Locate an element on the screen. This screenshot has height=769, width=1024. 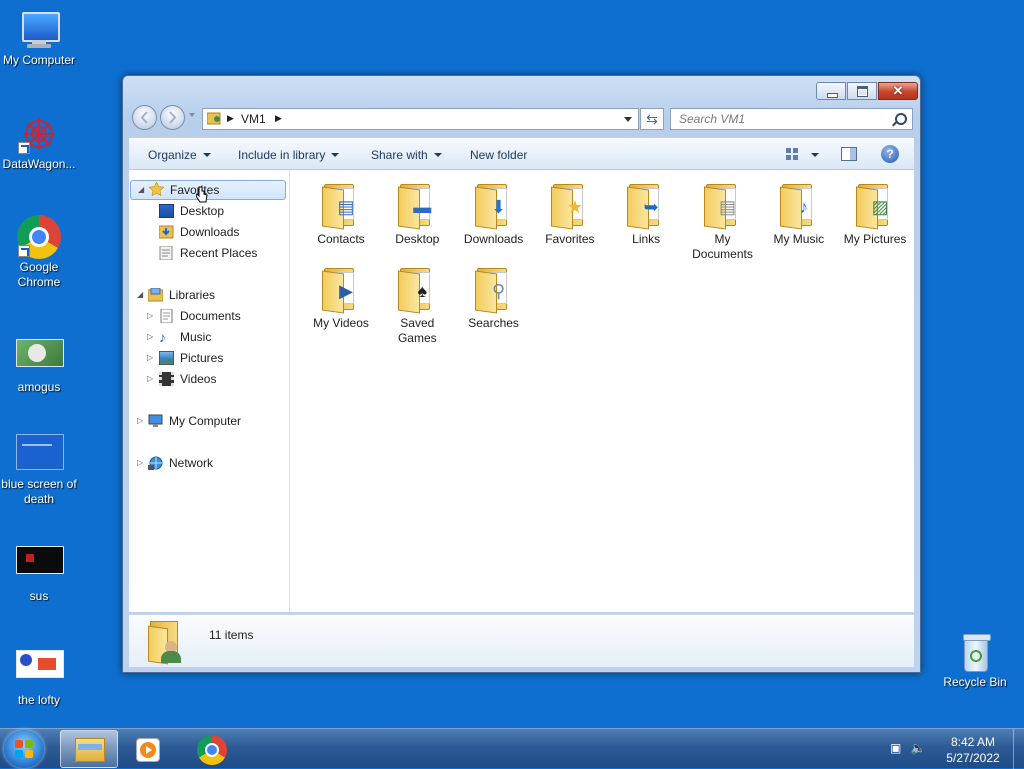
folder-label: Saved Games is located at coordinates (417, 330).